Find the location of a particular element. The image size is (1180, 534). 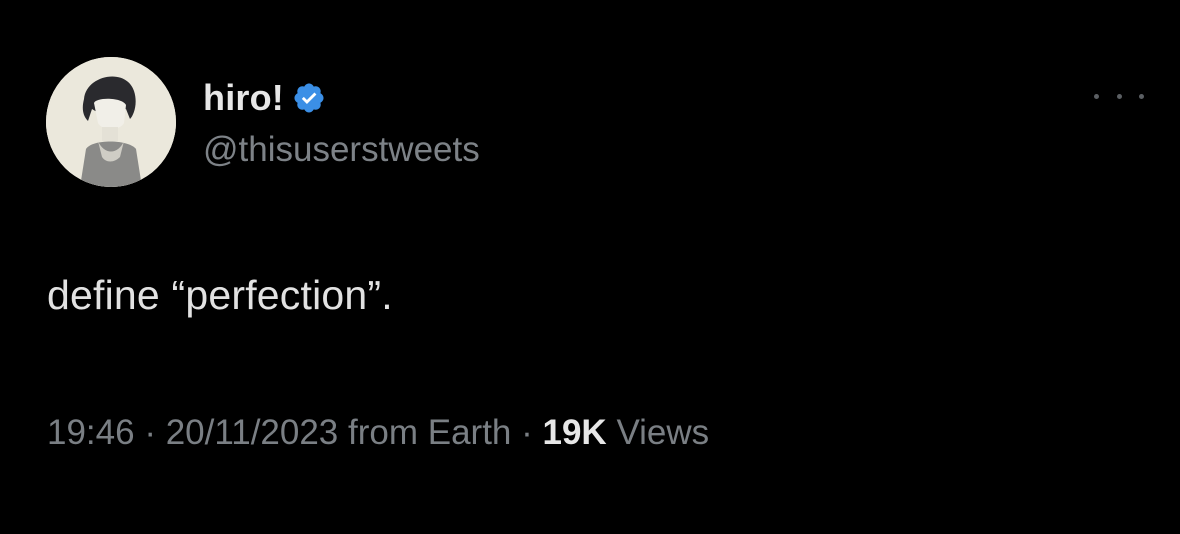

author-name-row: hiro! is located at coordinates (264, 98).